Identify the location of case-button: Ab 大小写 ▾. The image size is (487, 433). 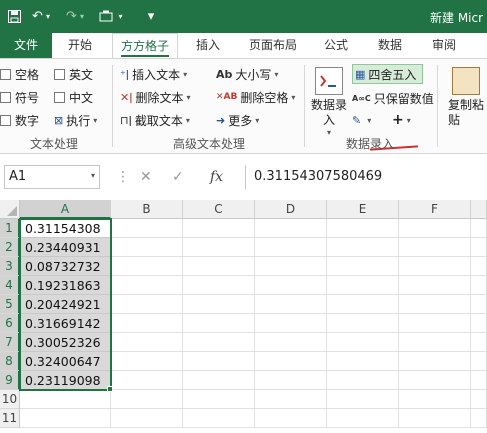
(247, 74).